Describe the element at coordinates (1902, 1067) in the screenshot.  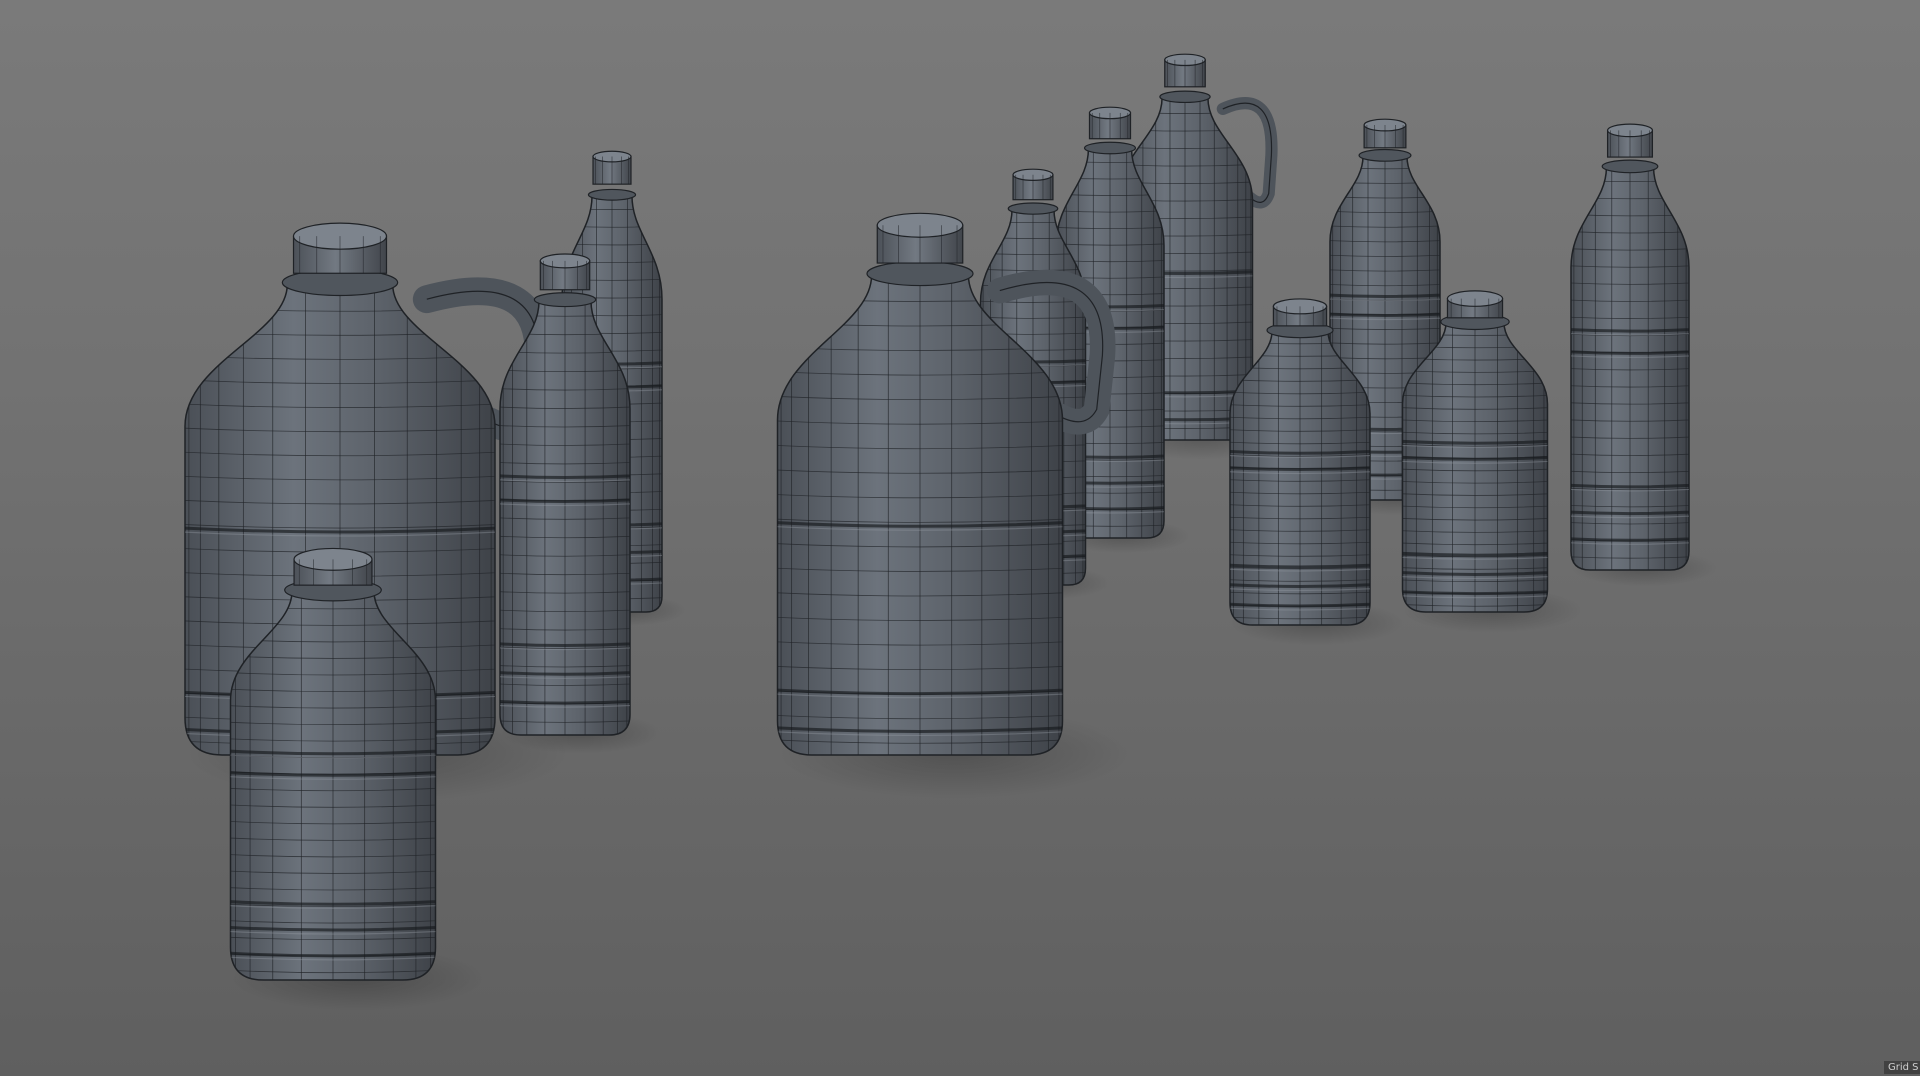
I see `grid-status-label: Grid S` at that location.